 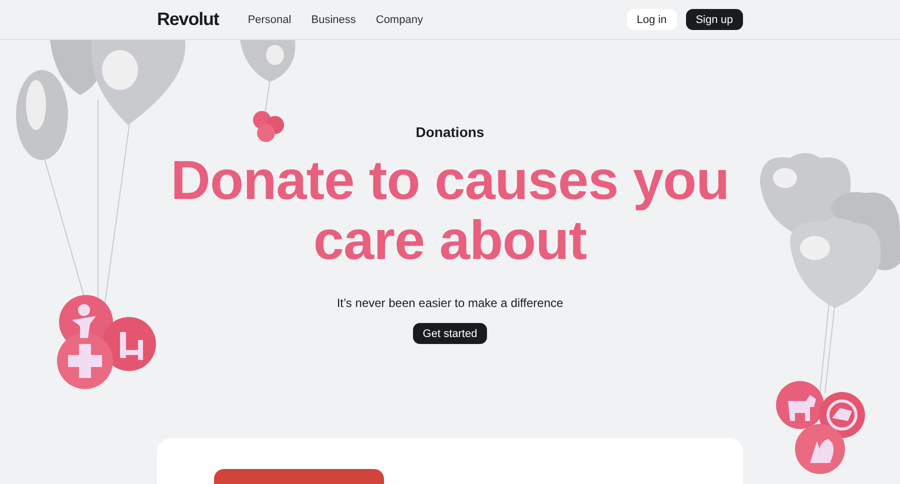 What do you see at coordinates (450, 132) in the screenshot?
I see `section-label: Donations` at bounding box center [450, 132].